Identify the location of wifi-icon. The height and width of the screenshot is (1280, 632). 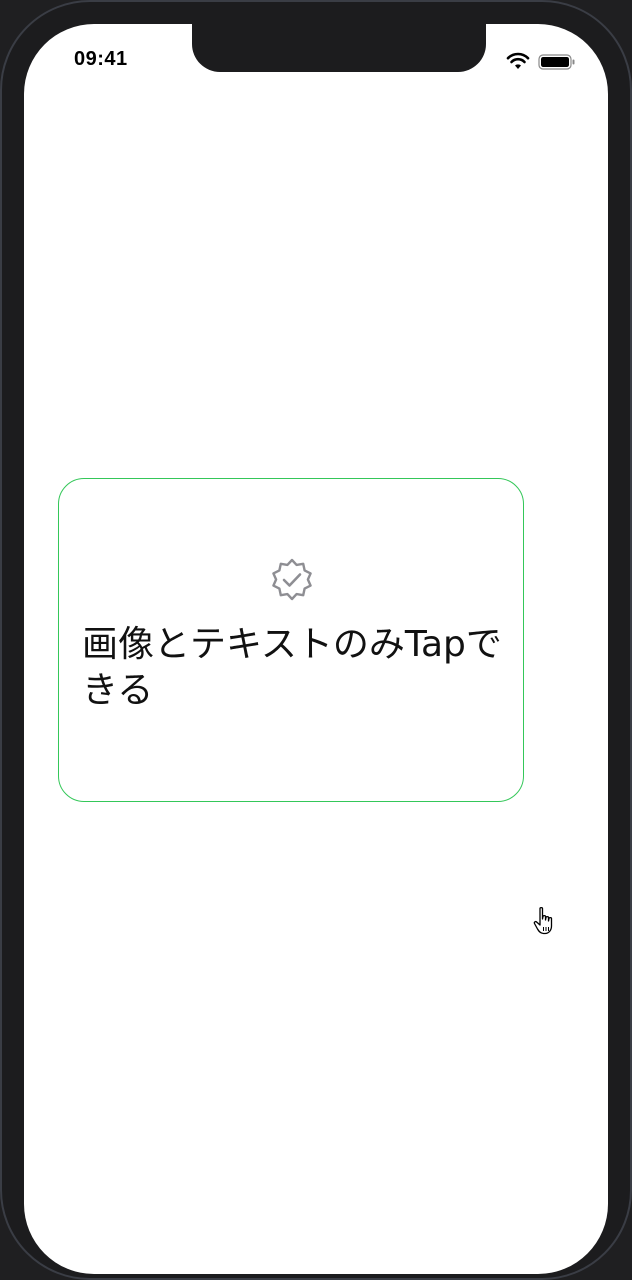
(518, 60).